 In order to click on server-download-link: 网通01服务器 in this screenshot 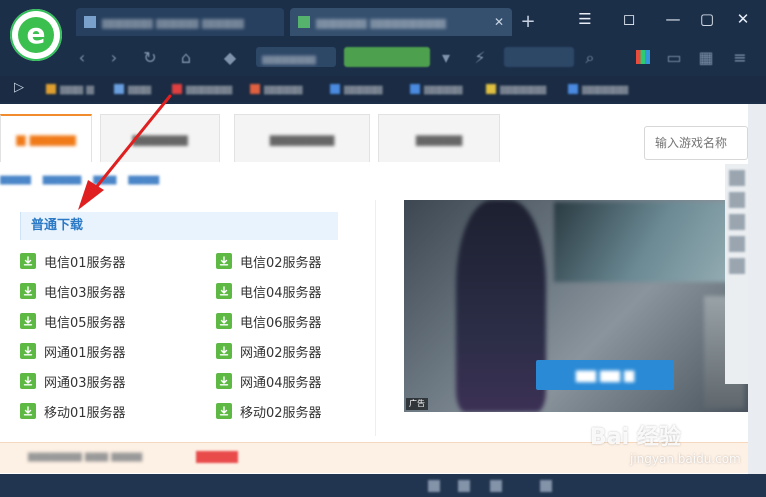, I will do `click(73, 351)`.